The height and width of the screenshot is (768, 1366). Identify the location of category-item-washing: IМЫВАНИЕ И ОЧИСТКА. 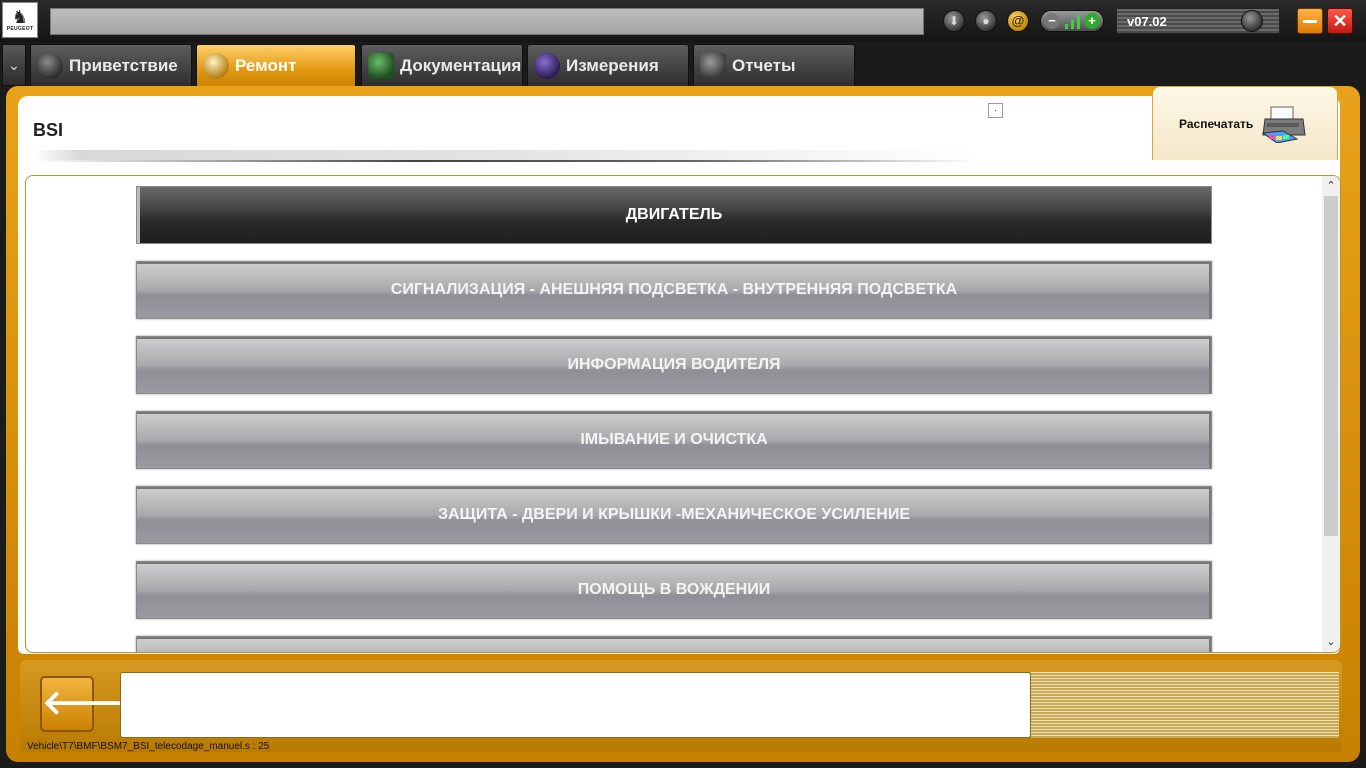
(674, 440).